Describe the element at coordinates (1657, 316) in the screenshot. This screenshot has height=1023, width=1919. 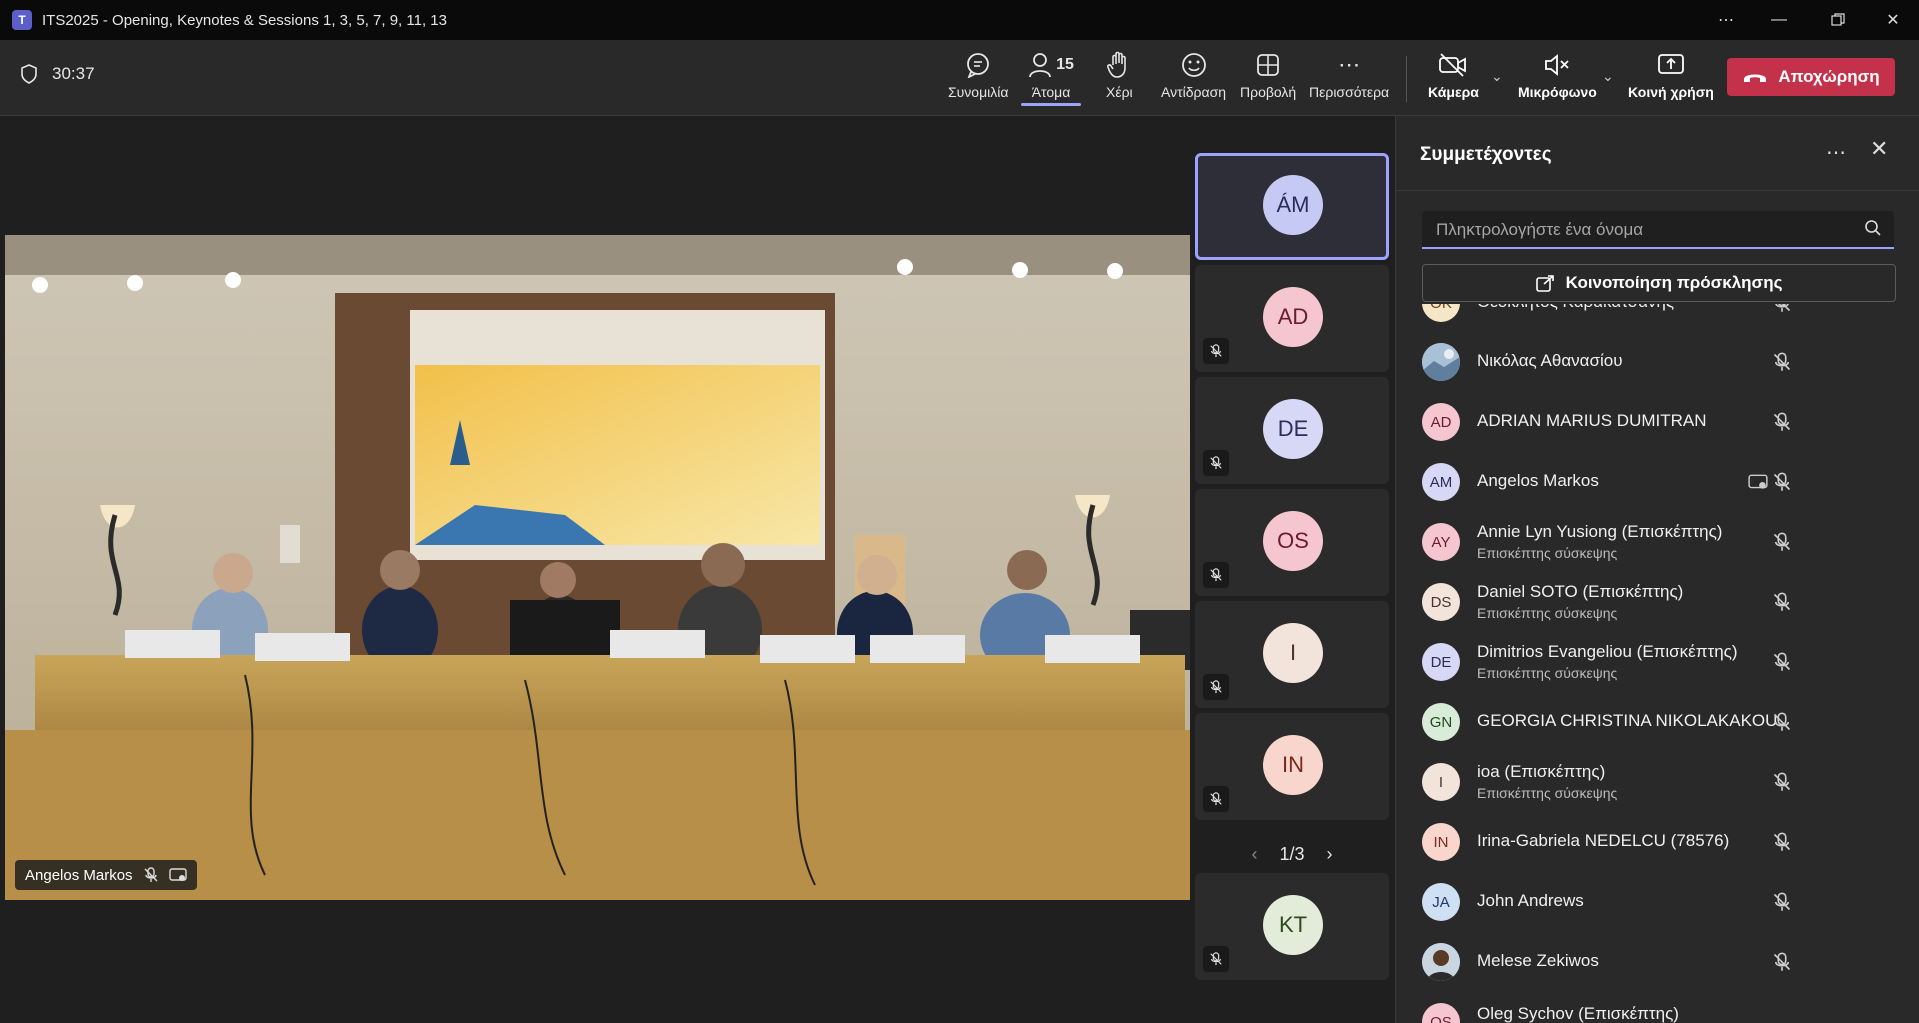
I see `list-item: ΘΚ Θεόκλητος Καρακατσάνης` at that location.